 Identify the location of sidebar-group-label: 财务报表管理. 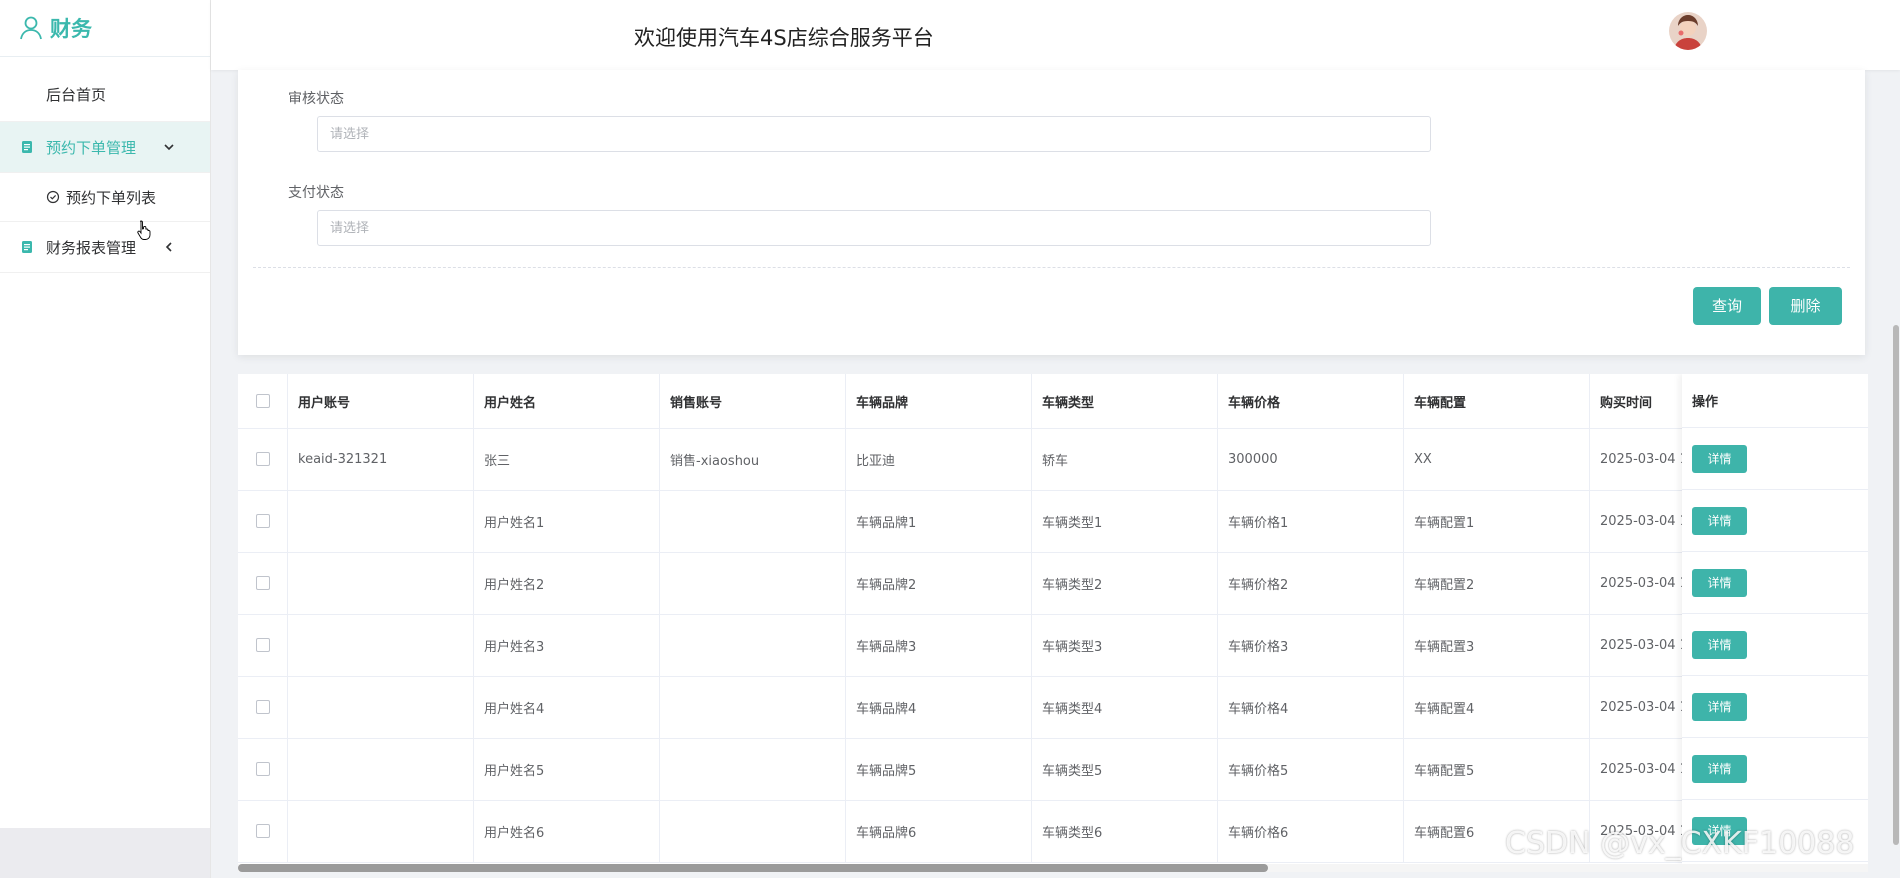
(91, 247).